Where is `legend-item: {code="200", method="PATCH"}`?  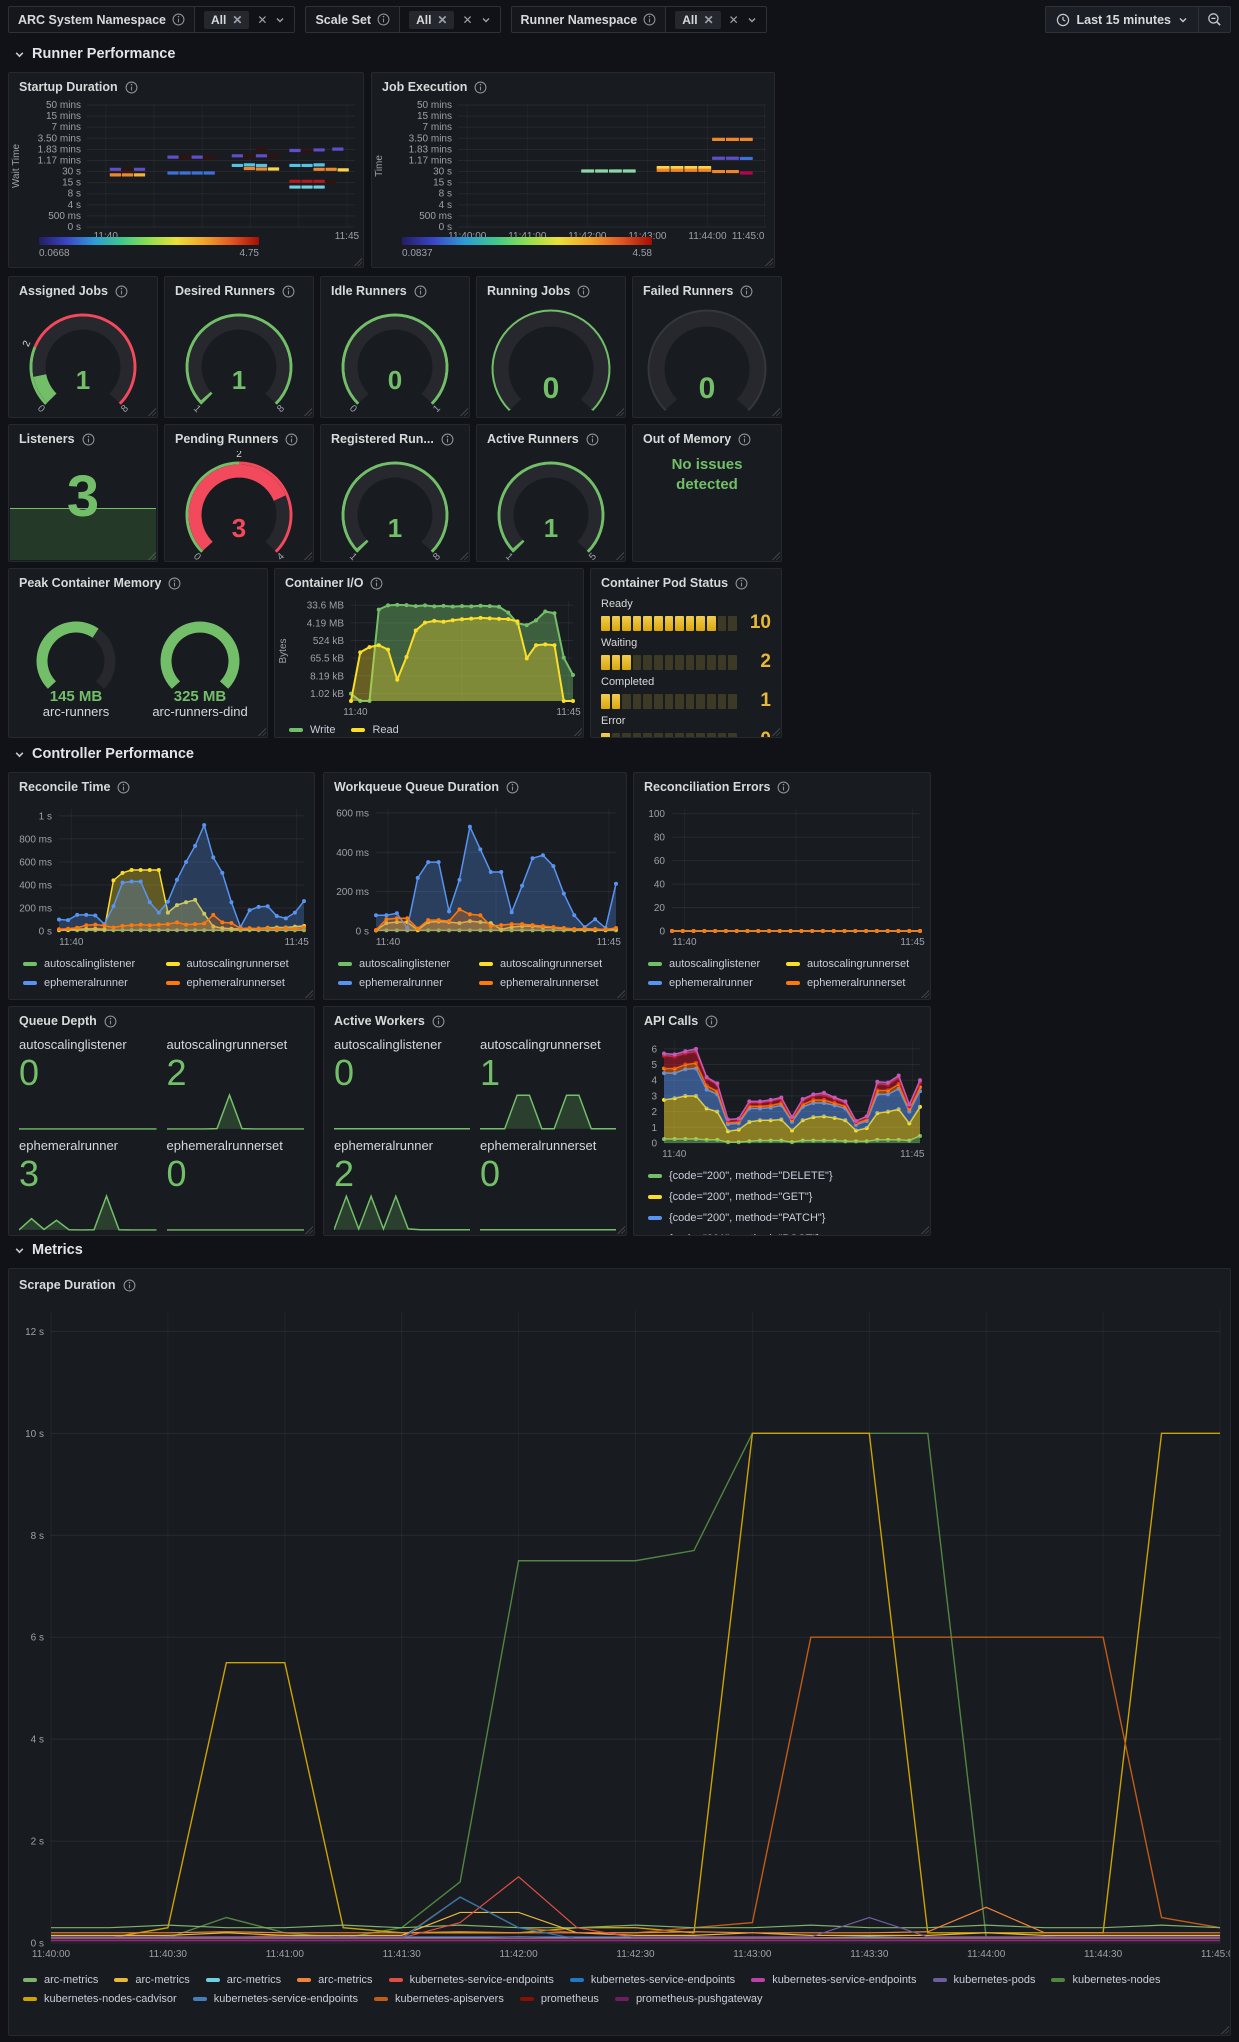
legend-item: {code="200", method="PATCH"} is located at coordinates (784, 1218).